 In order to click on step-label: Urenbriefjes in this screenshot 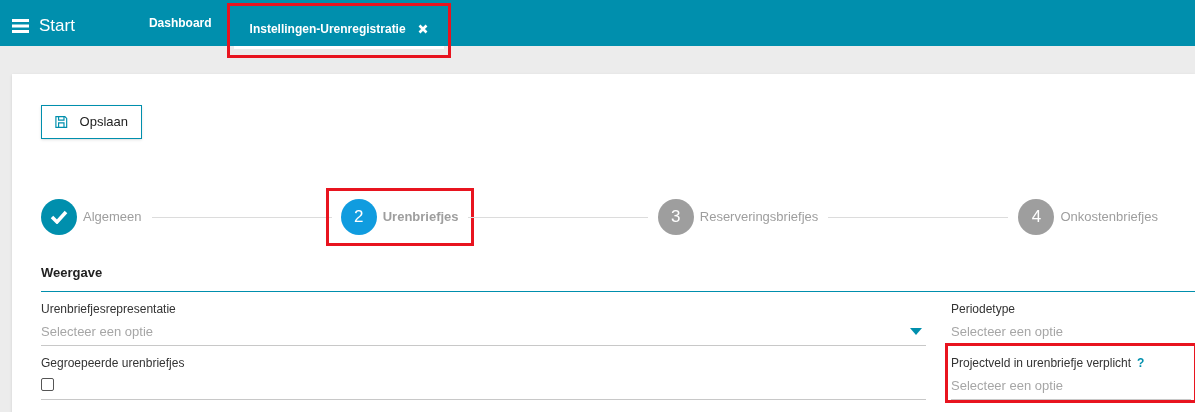, I will do `click(420, 217)`.